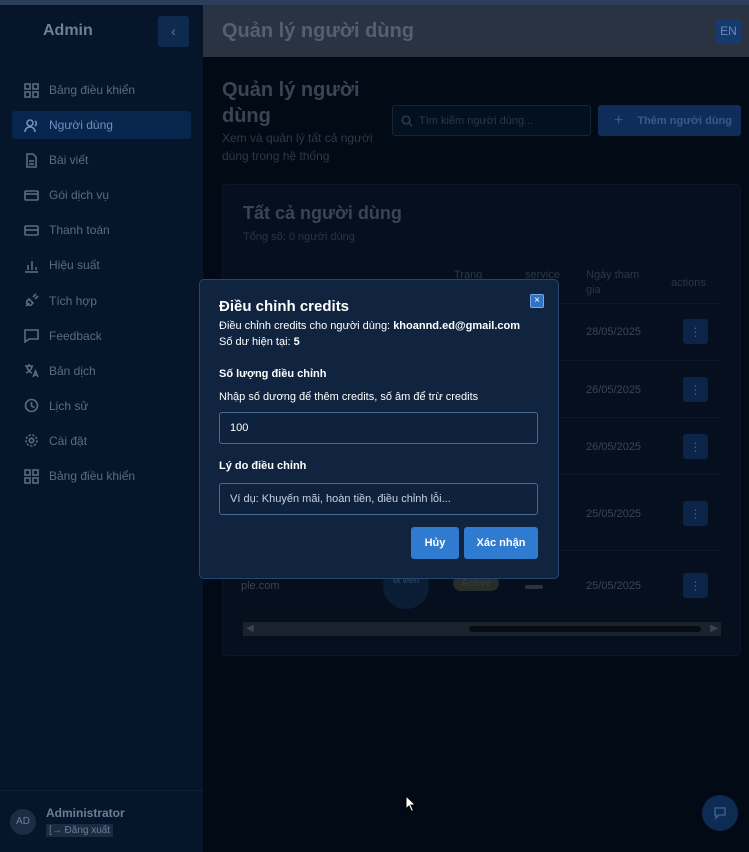 This screenshot has width=749, height=852. What do you see at coordinates (31, 300) in the screenshot?
I see `plug-icon` at bounding box center [31, 300].